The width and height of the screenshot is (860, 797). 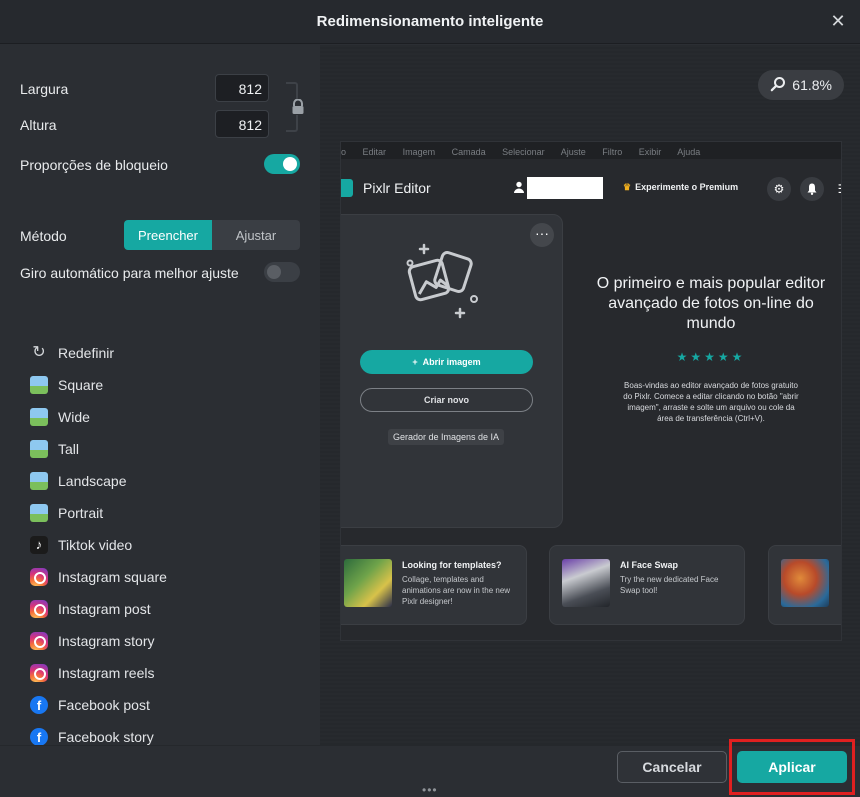 I want to click on more-icon: ···, so click(x=542, y=235).